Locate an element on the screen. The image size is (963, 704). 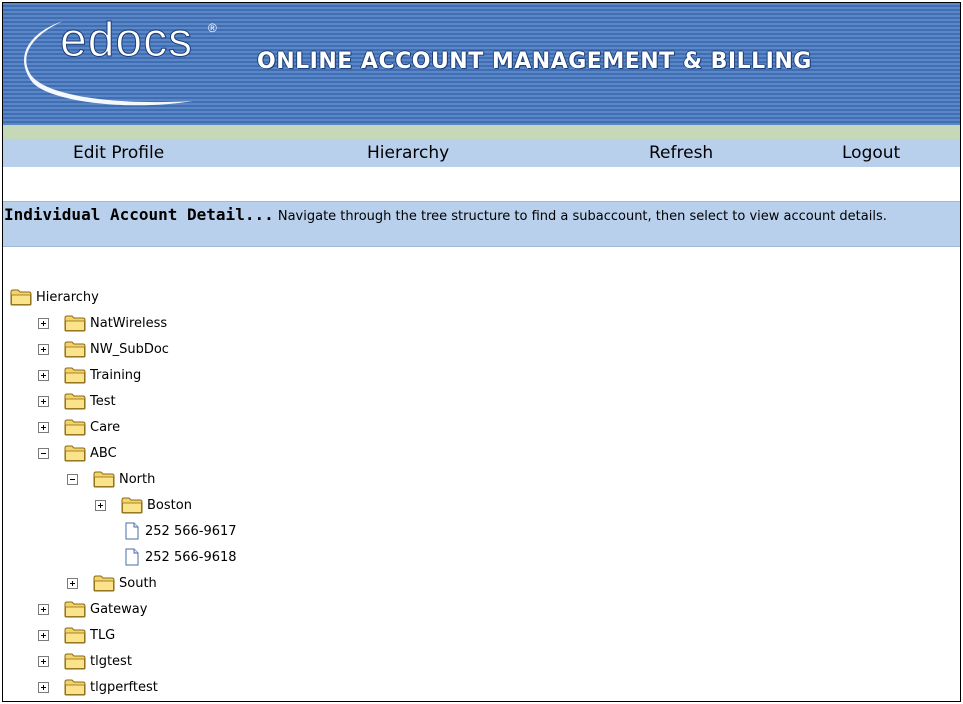
menu-hierarchy: Hierarchy is located at coordinates (408, 153).